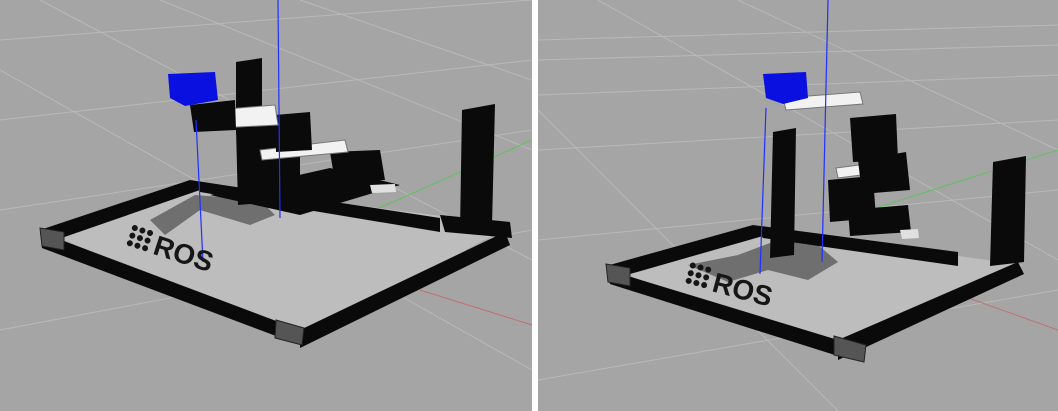  What do you see at coordinates (874, 138) in the screenshot?
I see `servo-motor-upper` at bounding box center [874, 138].